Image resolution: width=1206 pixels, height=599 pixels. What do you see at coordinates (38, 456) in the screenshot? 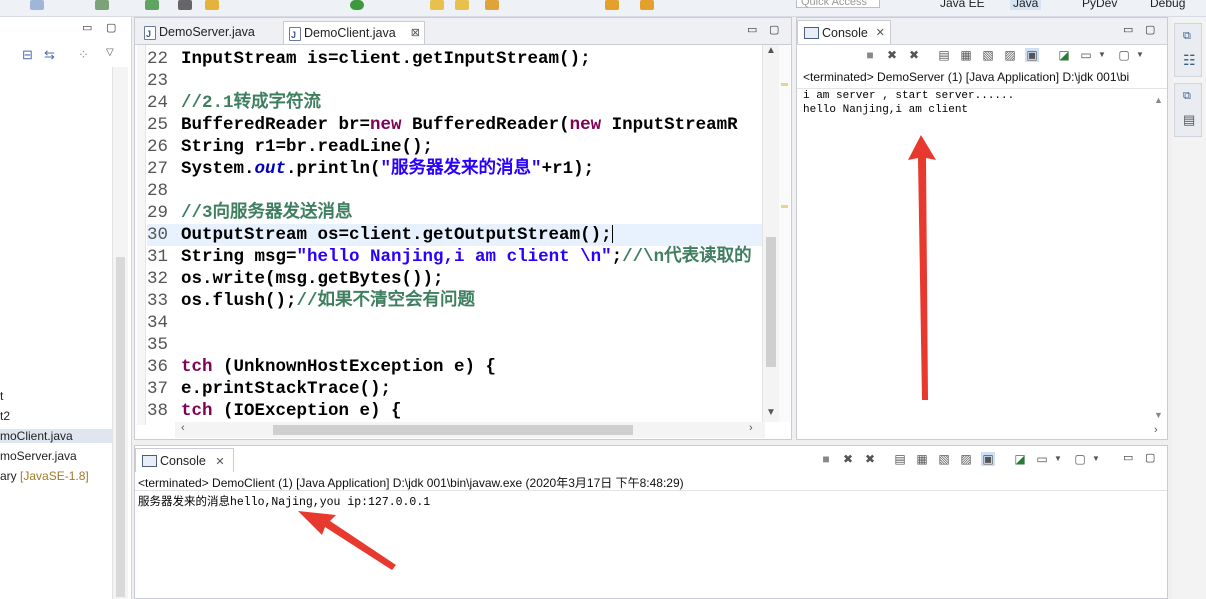
I see `tree-item-demoserver: moServer.java` at bounding box center [38, 456].